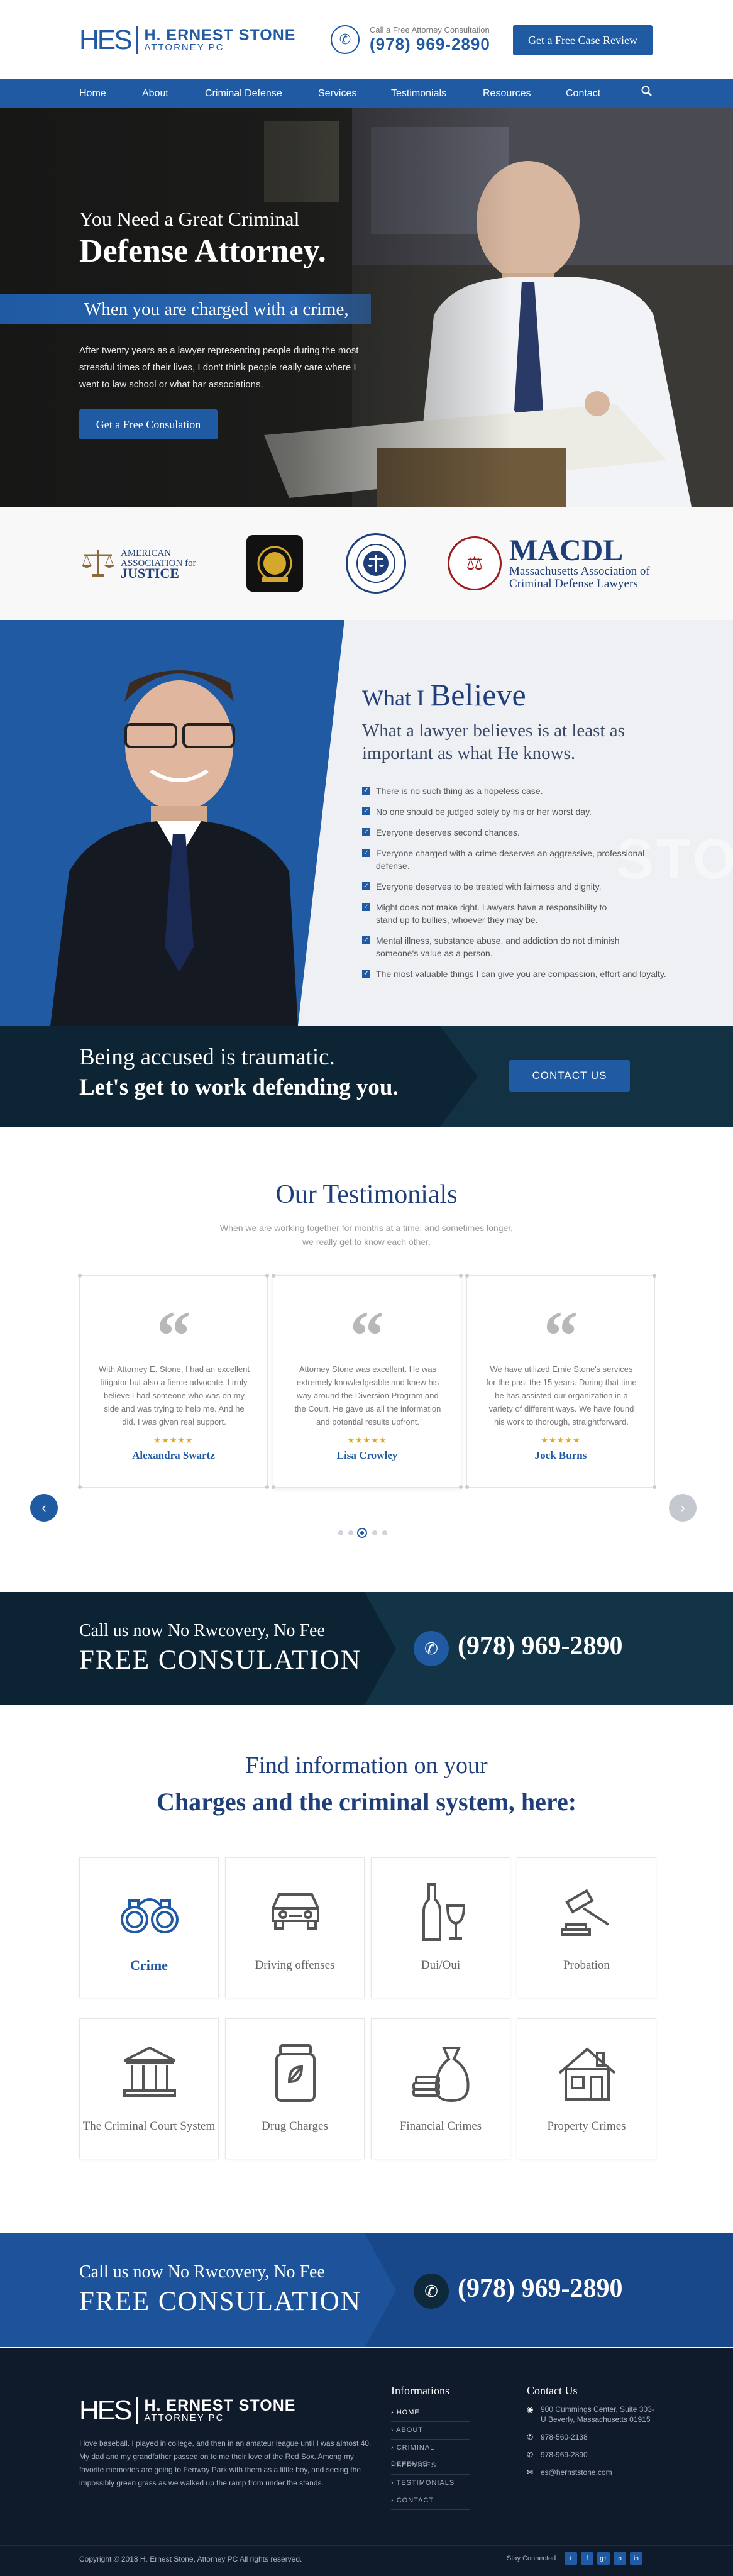 Image resolution: width=733 pixels, height=2576 pixels. Describe the element at coordinates (586, 2088) in the screenshot. I see `charge-card-property: Property Crimes` at that location.